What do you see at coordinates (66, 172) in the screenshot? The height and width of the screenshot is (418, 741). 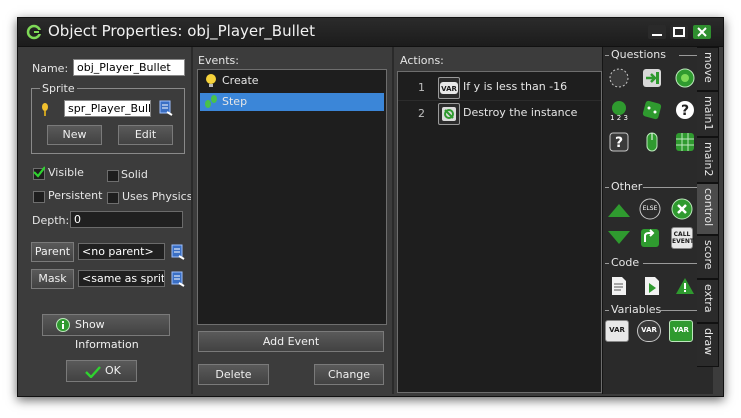 I see `visible-label: Visible` at bounding box center [66, 172].